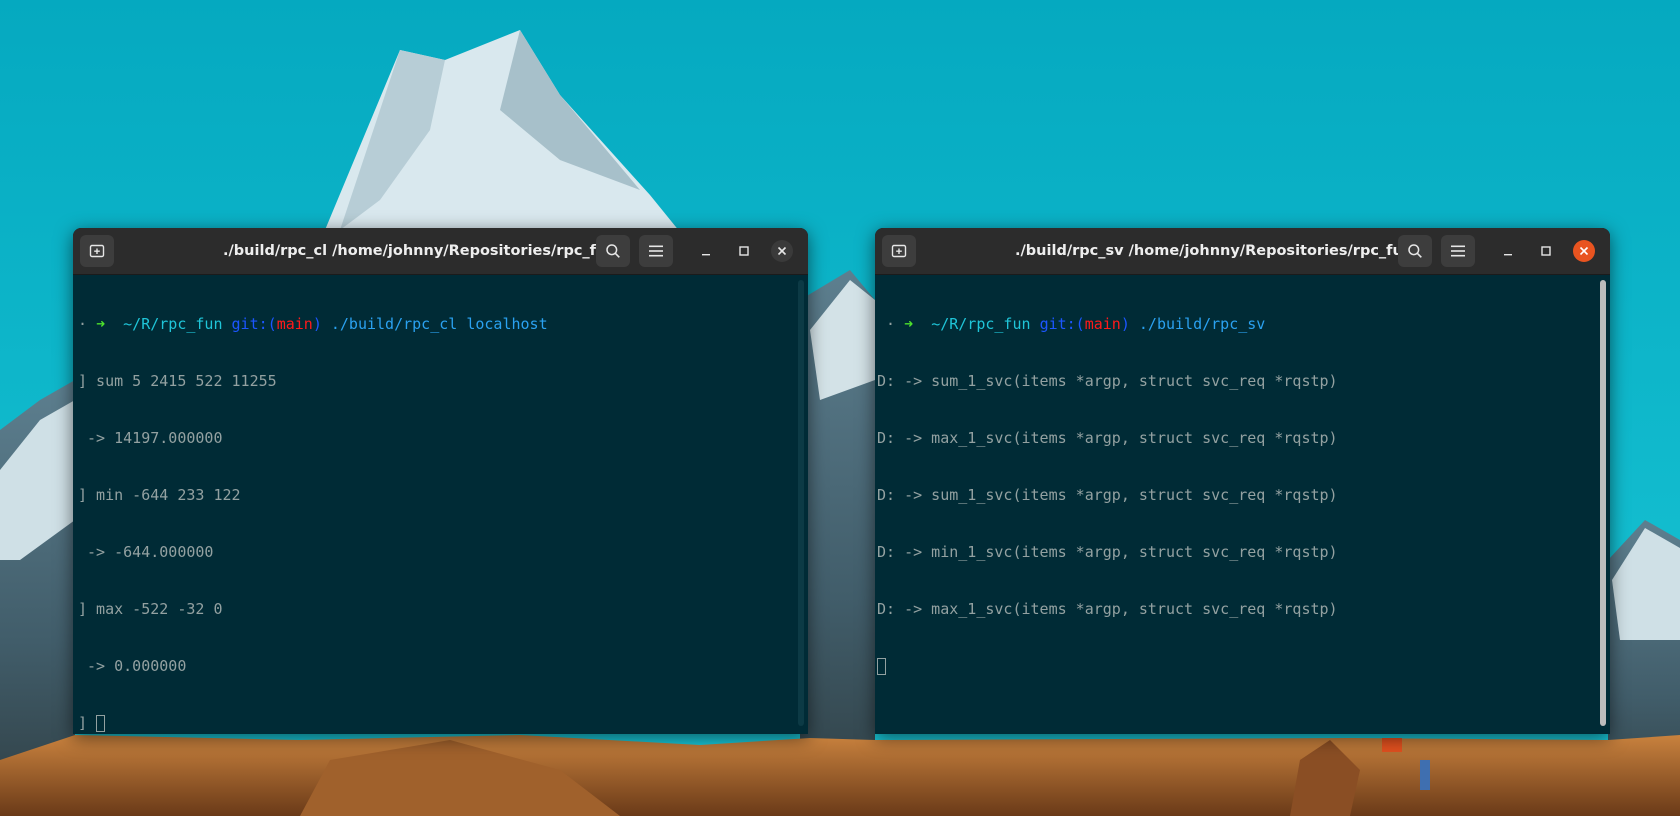 The height and width of the screenshot is (816, 1680). What do you see at coordinates (177, 381) in the screenshot?
I see `output-line: ] sum 5 2415 522 11255` at bounding box center [177, 381].